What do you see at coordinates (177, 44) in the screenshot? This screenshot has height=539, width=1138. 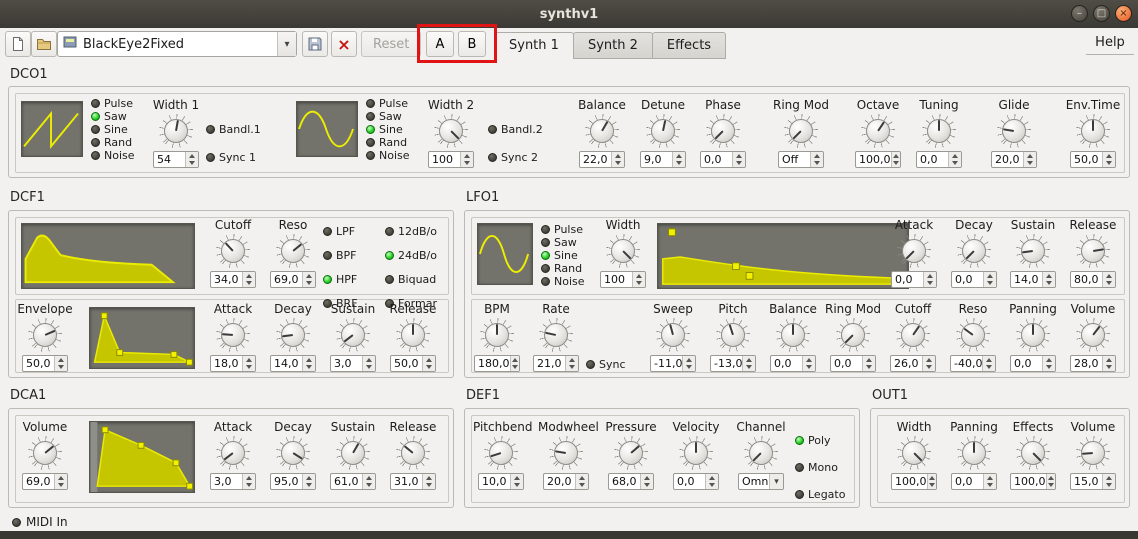 I see `preset-combobox: BlackEye2Fixed ▾` at bounding box center [177, 44].